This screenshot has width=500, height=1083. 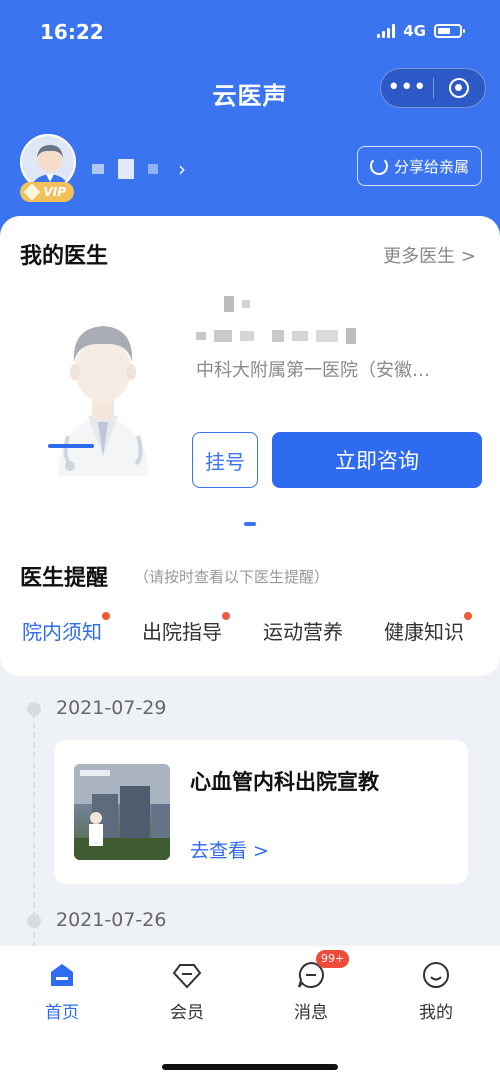 I want to click on close-mini-program-button, so click(x=459, y=88).